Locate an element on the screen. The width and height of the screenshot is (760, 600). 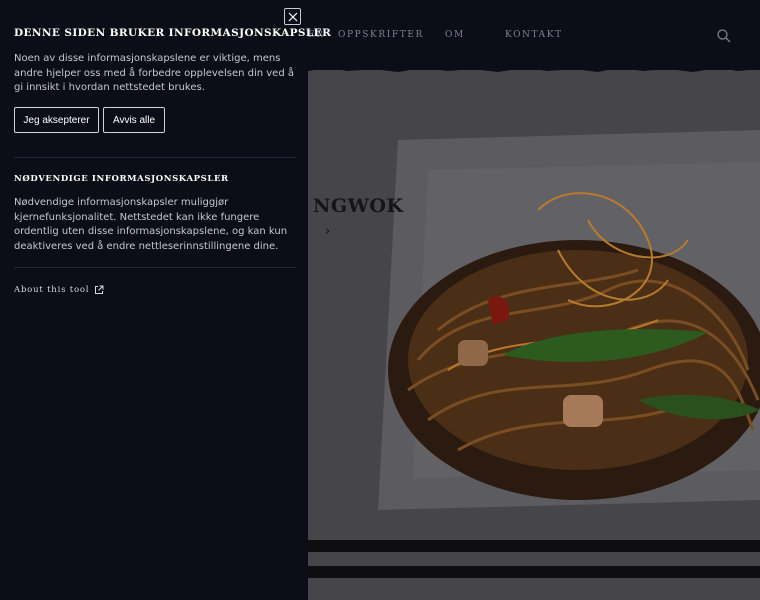
about-tool-label: About this tool is located at coordinates (52, 290).